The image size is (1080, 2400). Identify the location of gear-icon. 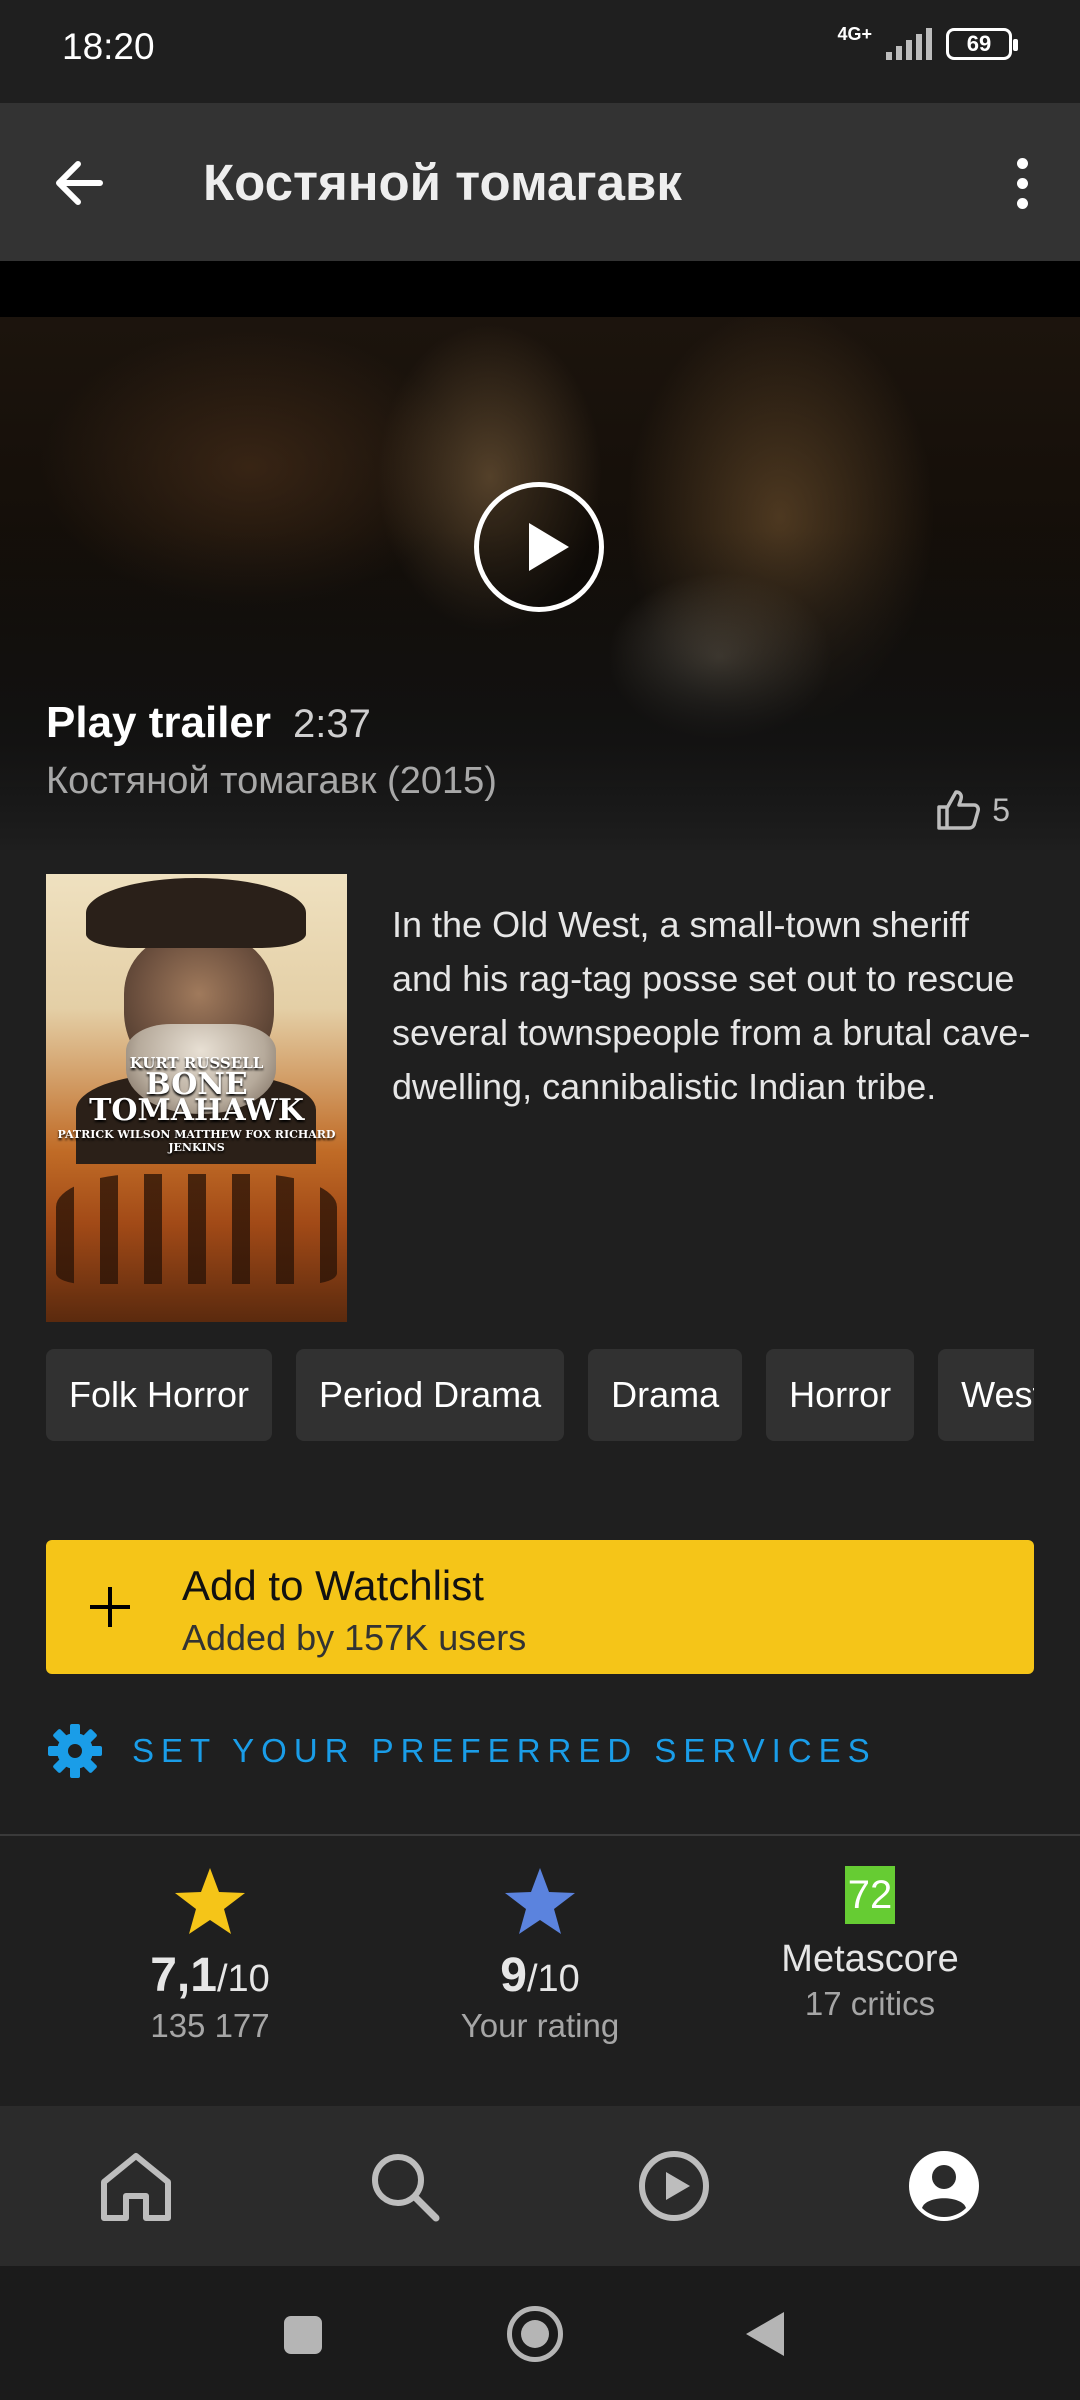
(75, 1751).